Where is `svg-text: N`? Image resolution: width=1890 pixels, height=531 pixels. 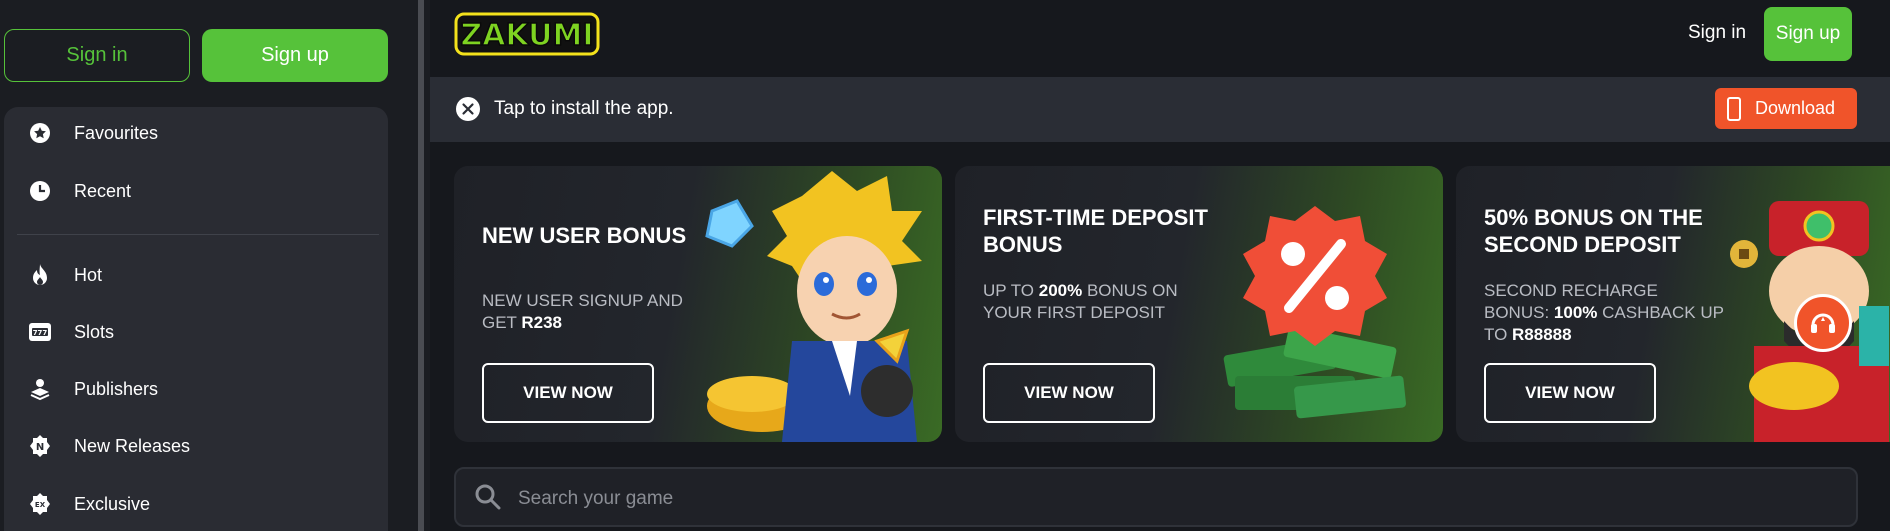
svg-text: N is located at coordinates (40, 447).